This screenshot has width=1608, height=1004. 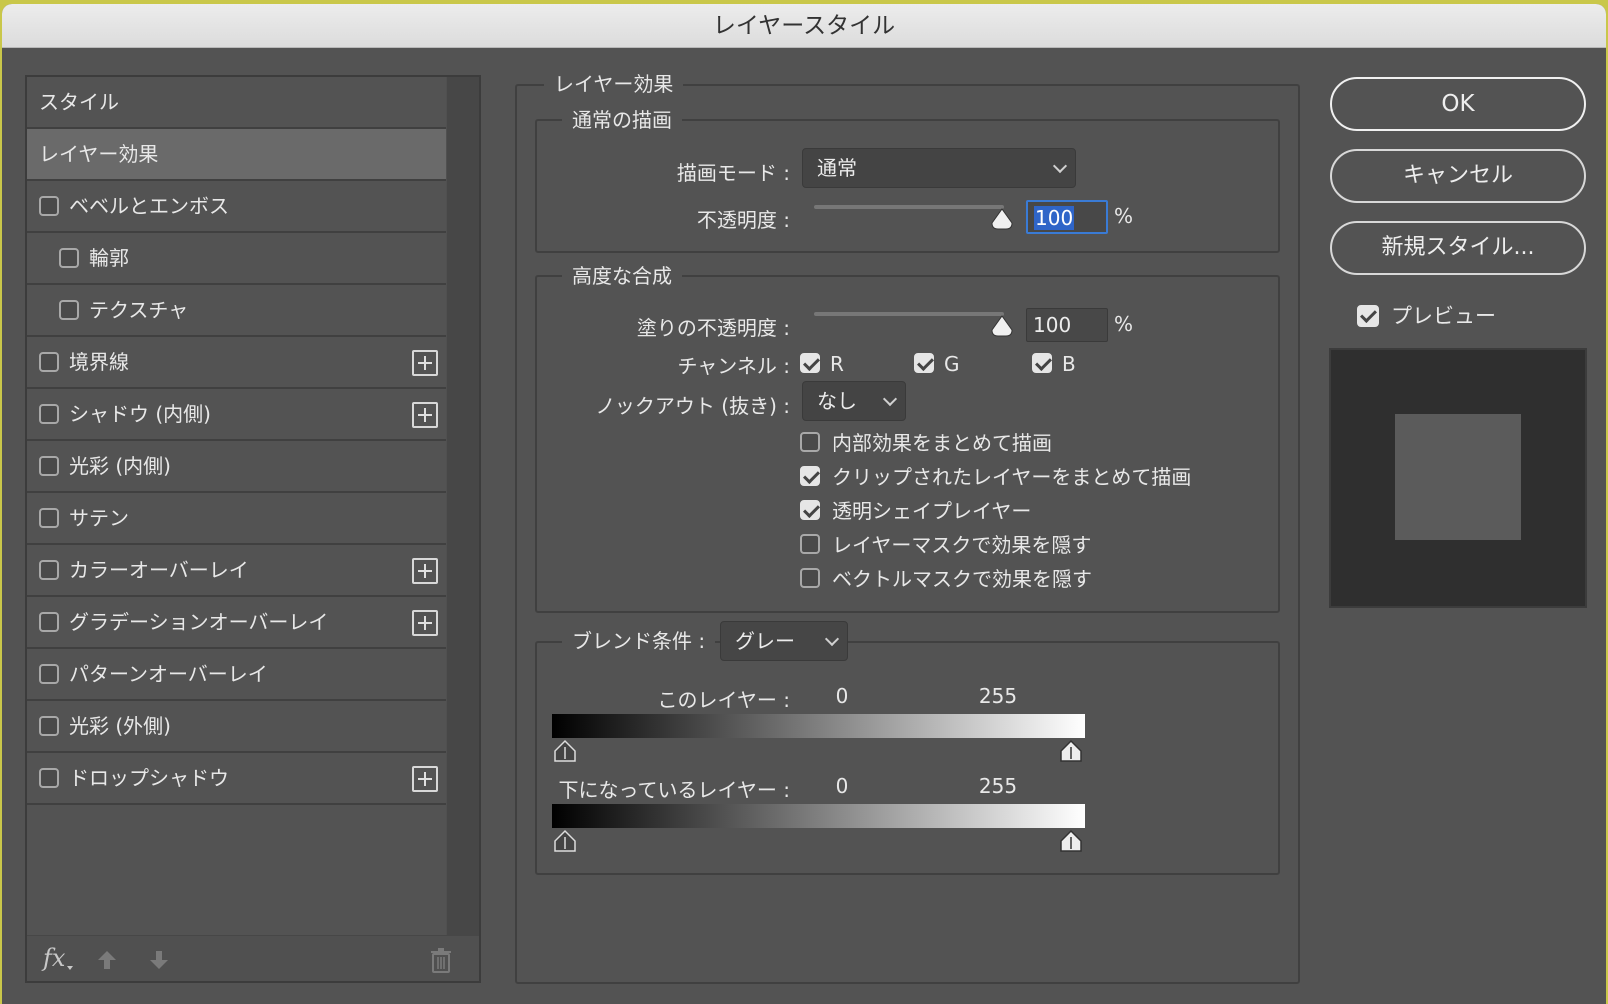 I want to click on add-stroke-plus-icon, so click(x=425, y=363).